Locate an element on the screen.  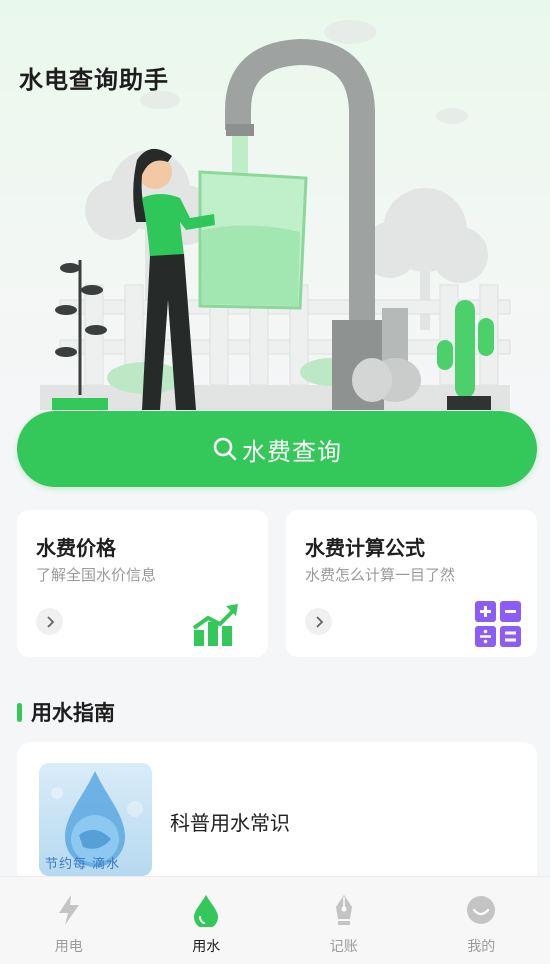
chart-up-icon is located at coordinates (216, 624).